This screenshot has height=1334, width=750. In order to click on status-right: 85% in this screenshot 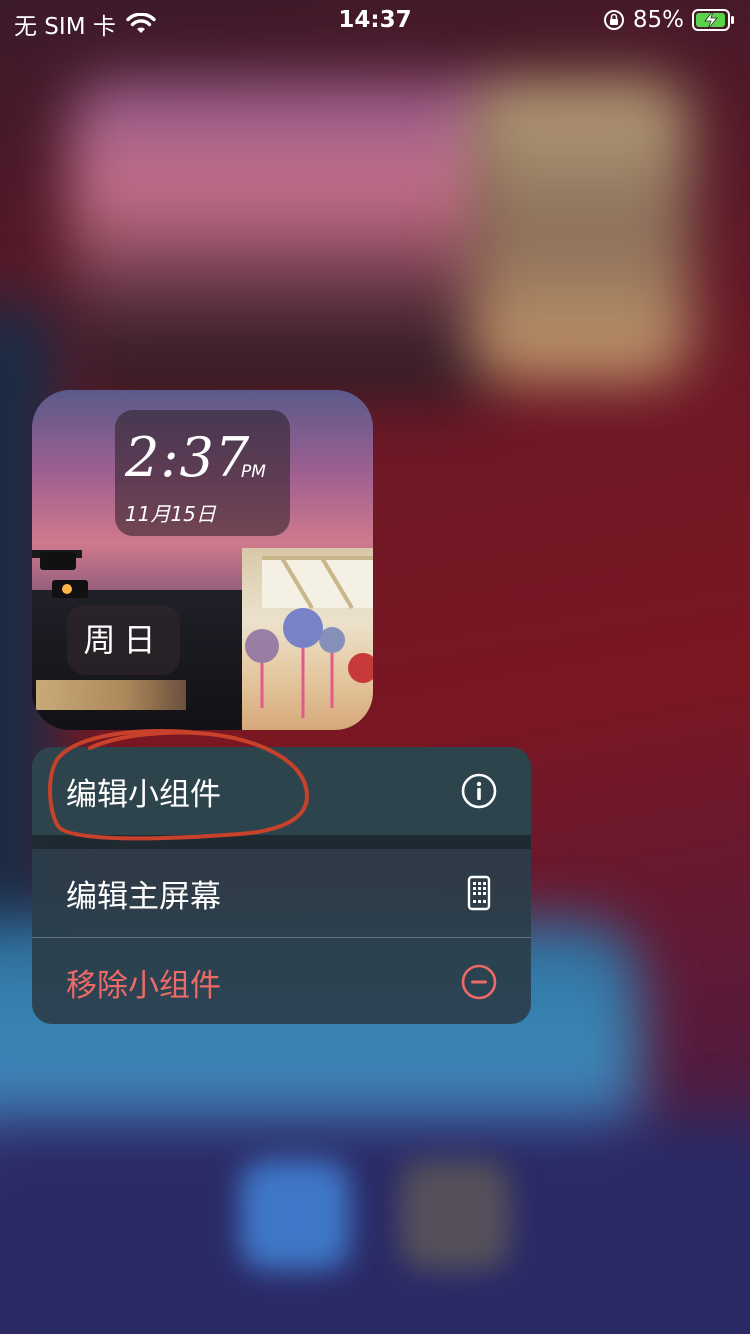, I will do `click(669, 20)`.